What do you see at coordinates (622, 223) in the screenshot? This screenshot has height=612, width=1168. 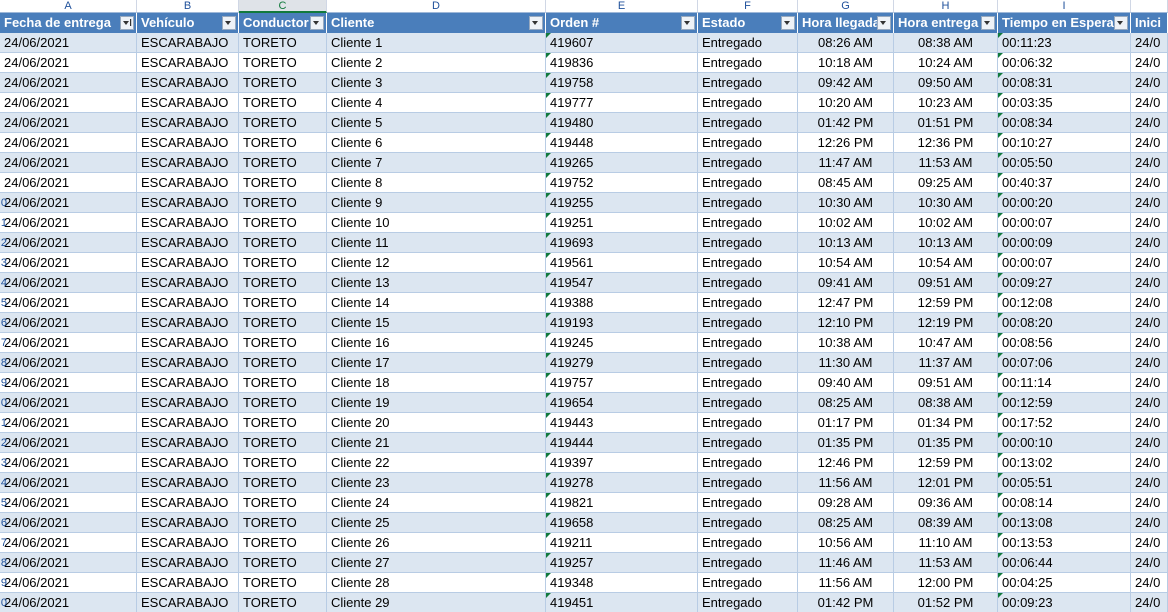 I see `cell-orden: 419251` at bounding box center [622, 223].